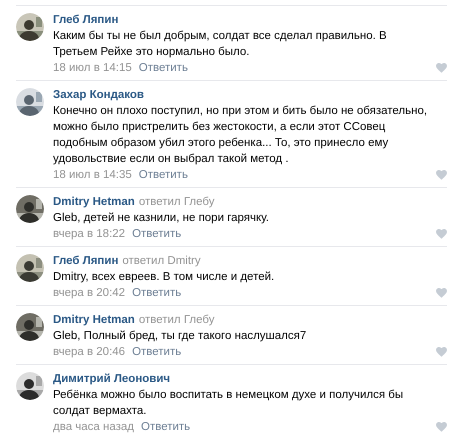 Image resolution: width=463 pixels, height=437 pixels. What do you see at coordinates (92, 68) in the screenshot?
I see `comment-date: 18 июл в 14:15` at bounding box center [92, 68].